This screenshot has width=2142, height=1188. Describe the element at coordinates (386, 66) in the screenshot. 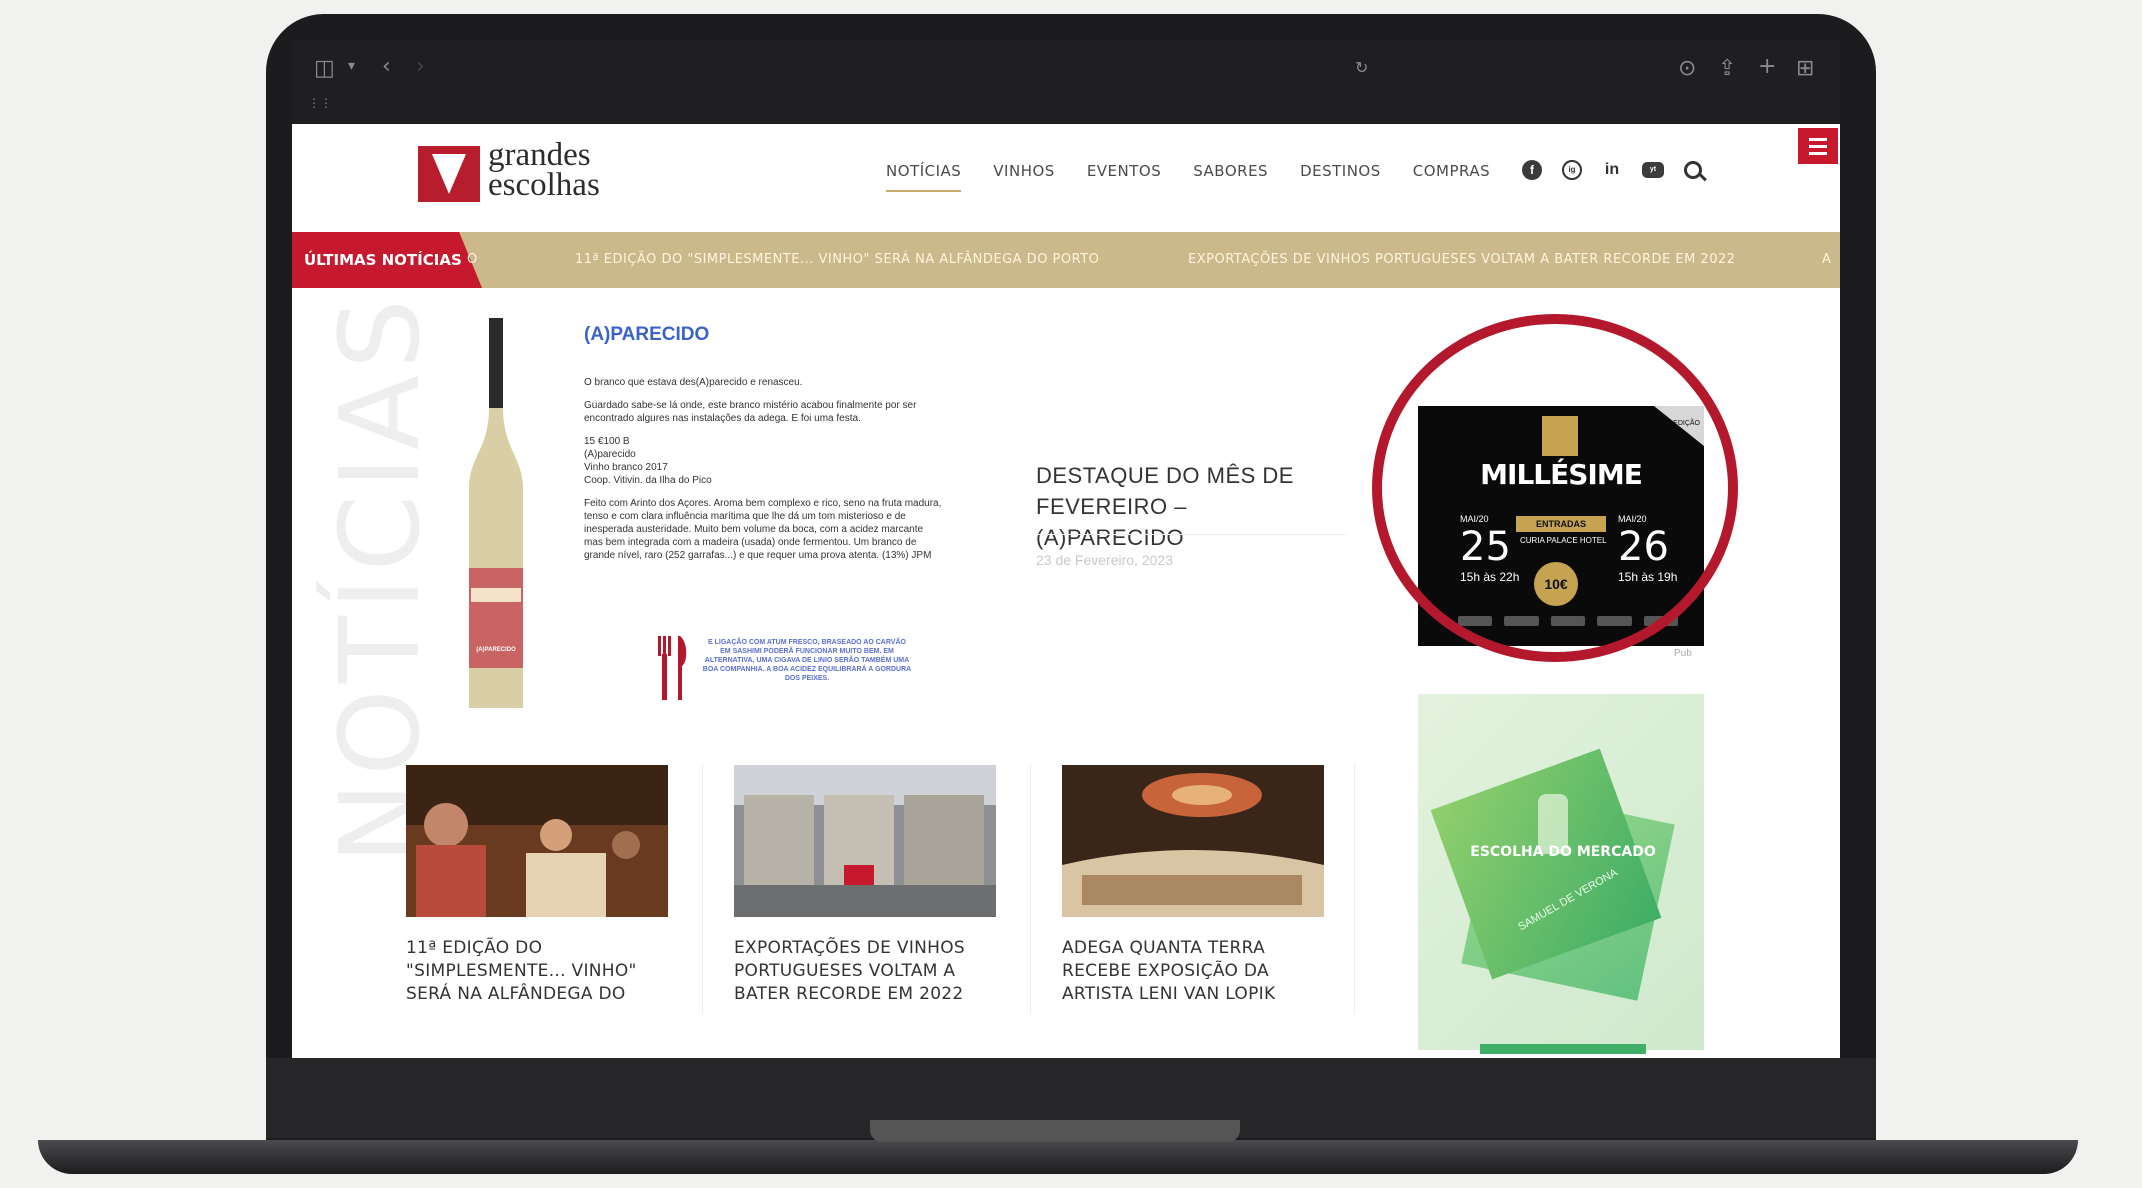

I see `back-icon: ‹` at that location.